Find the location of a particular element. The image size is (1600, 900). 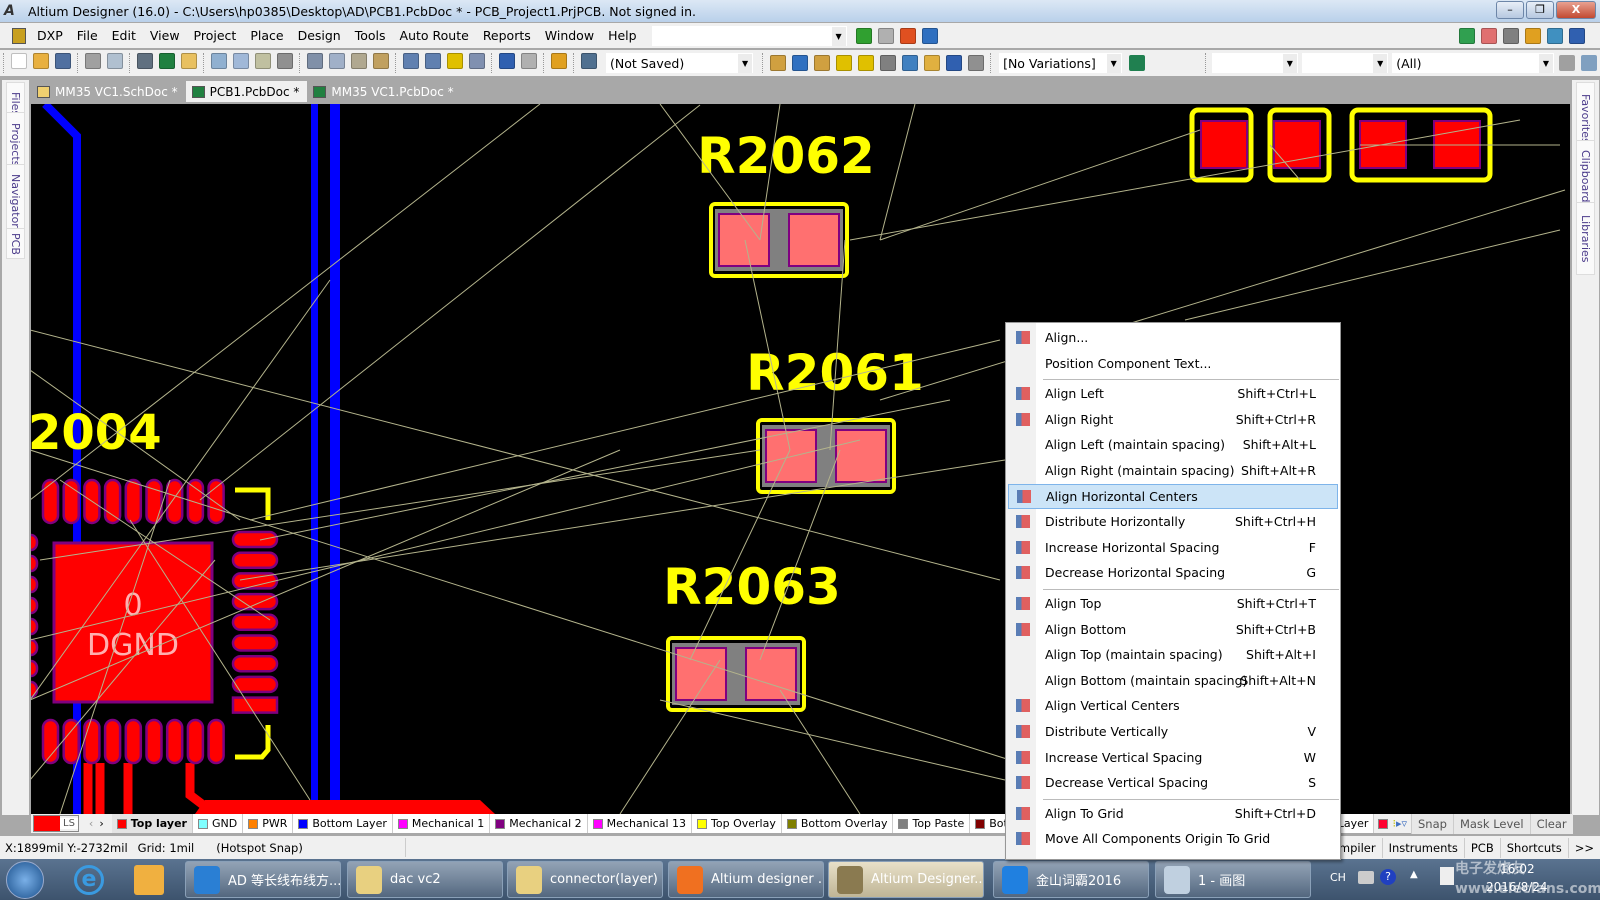

zoom-fit-icon is located at coordinates (219, 61).